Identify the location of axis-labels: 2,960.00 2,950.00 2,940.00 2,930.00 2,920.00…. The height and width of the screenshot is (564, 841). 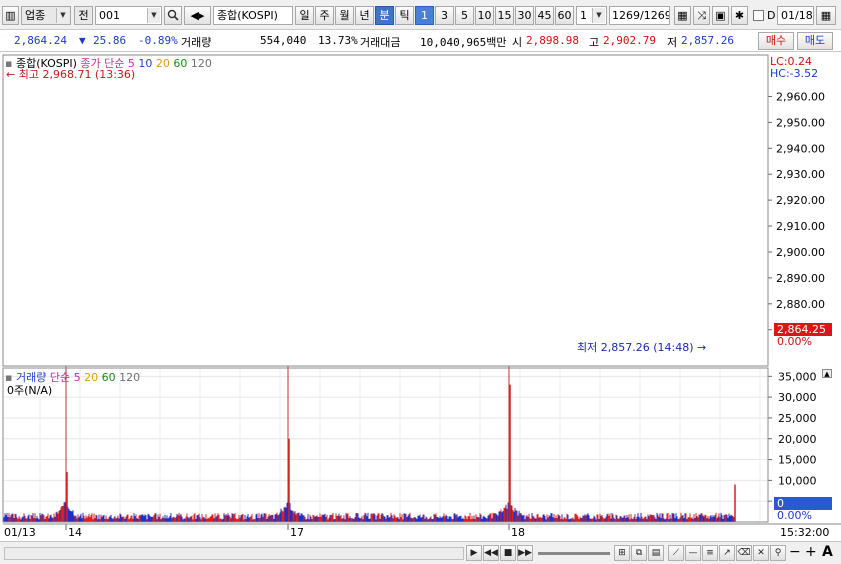
(800, 299).